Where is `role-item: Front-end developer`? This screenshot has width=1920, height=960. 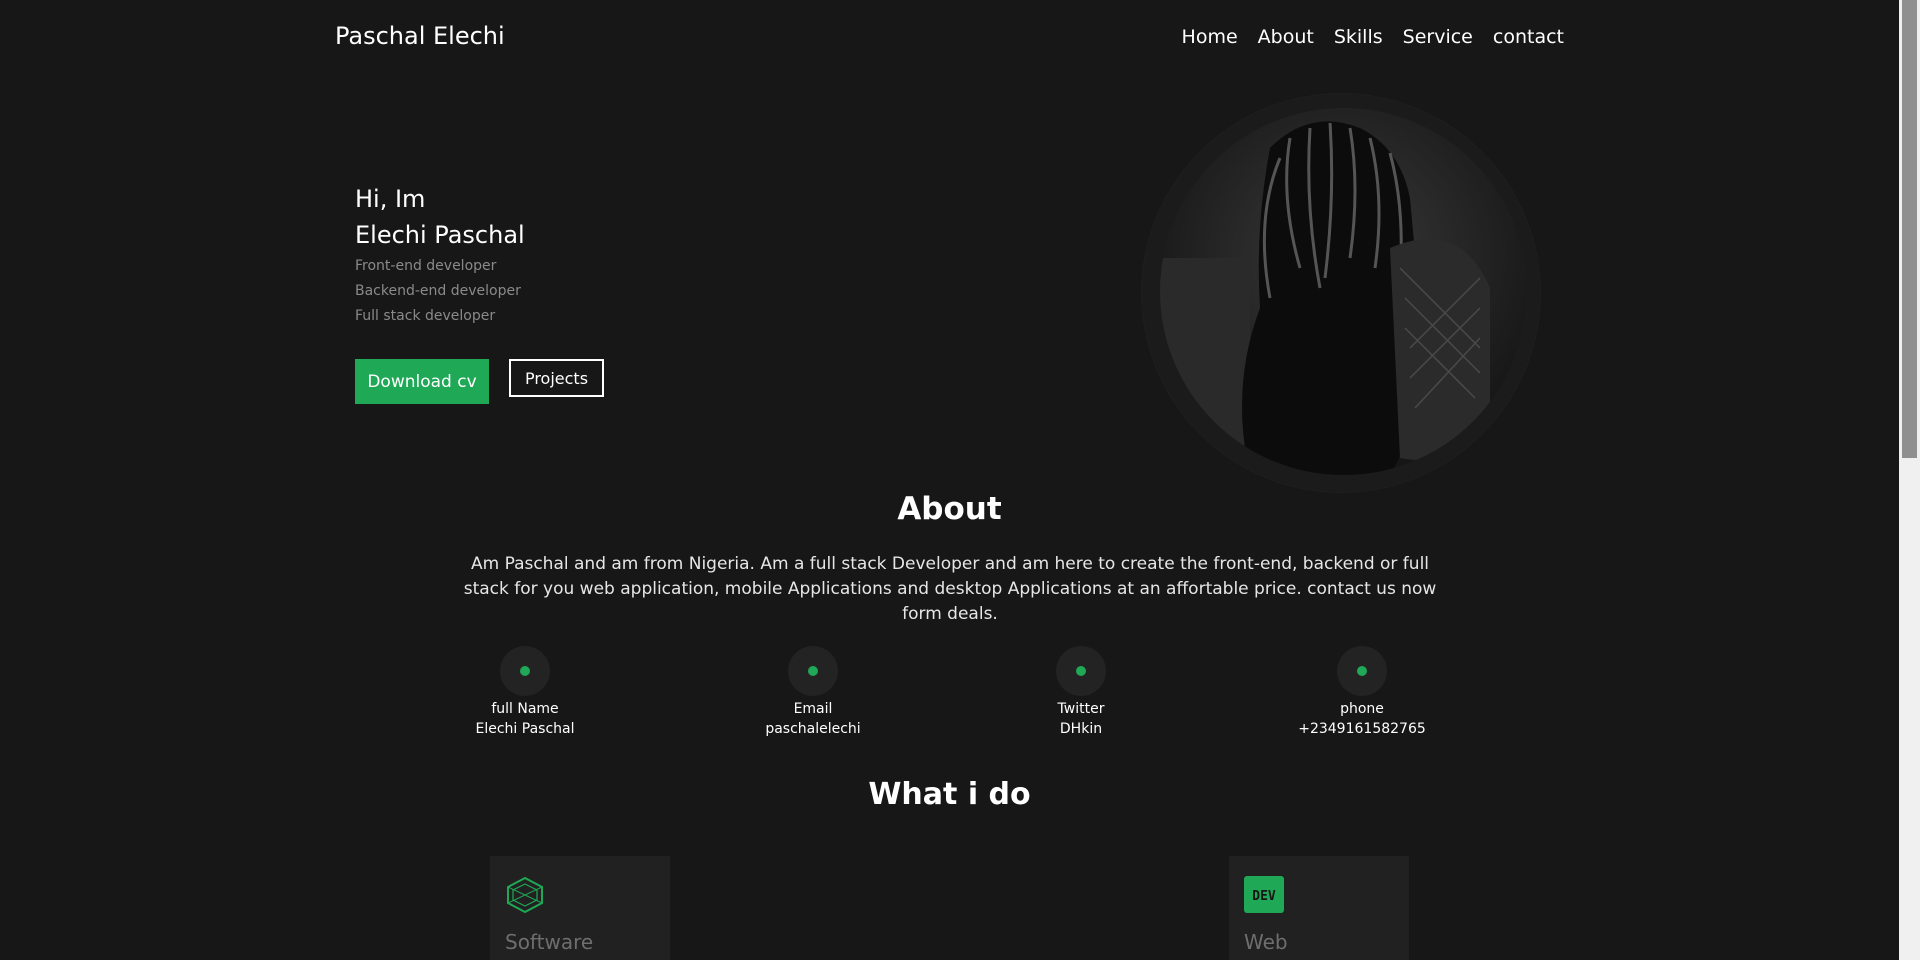
role-item: Front-end developer is located at coordinates (426, 266).